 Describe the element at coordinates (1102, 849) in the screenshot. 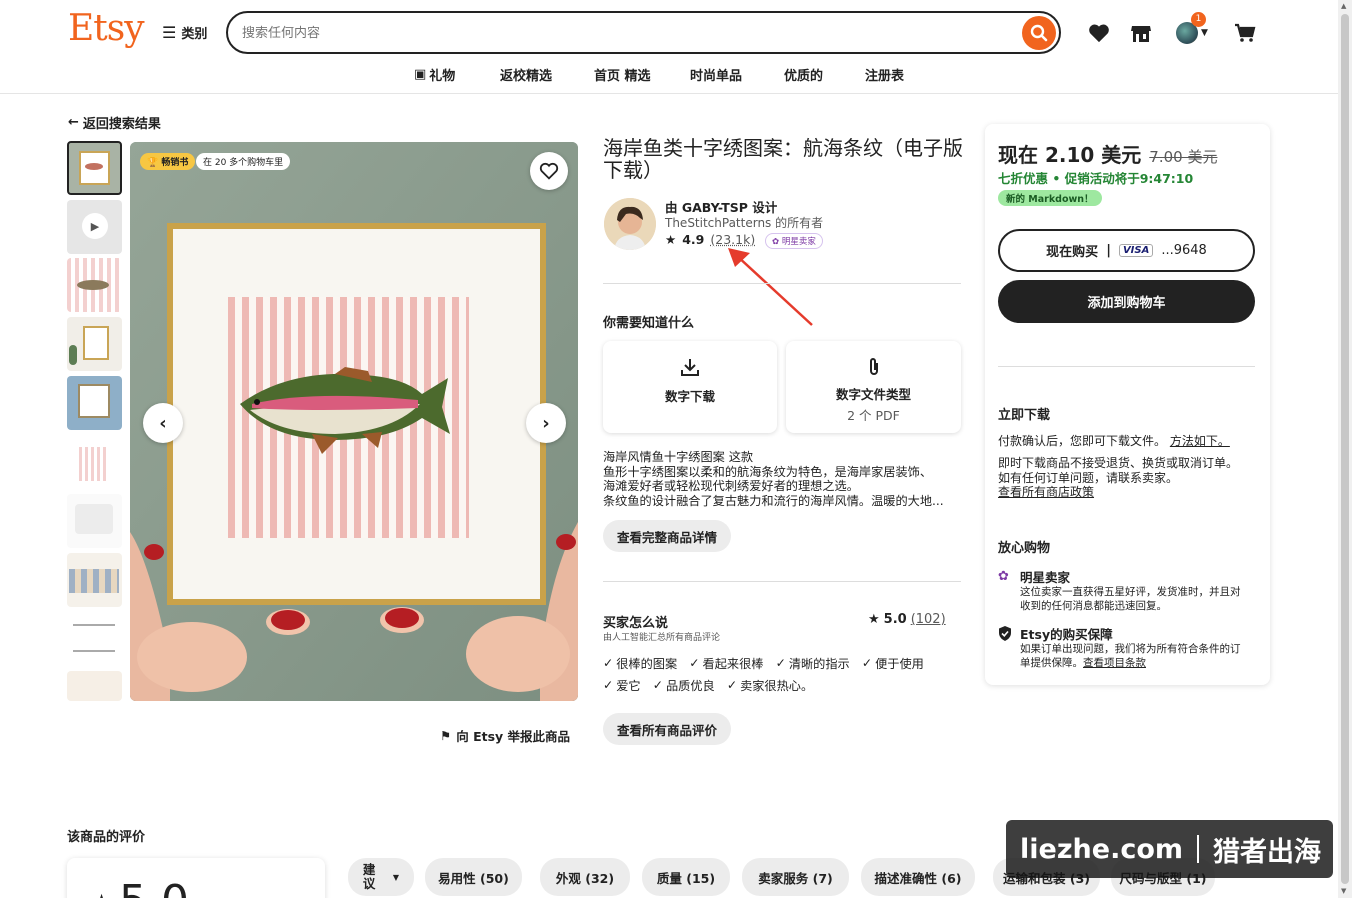

I see `watermark-domain: liezhe.com` at that location.